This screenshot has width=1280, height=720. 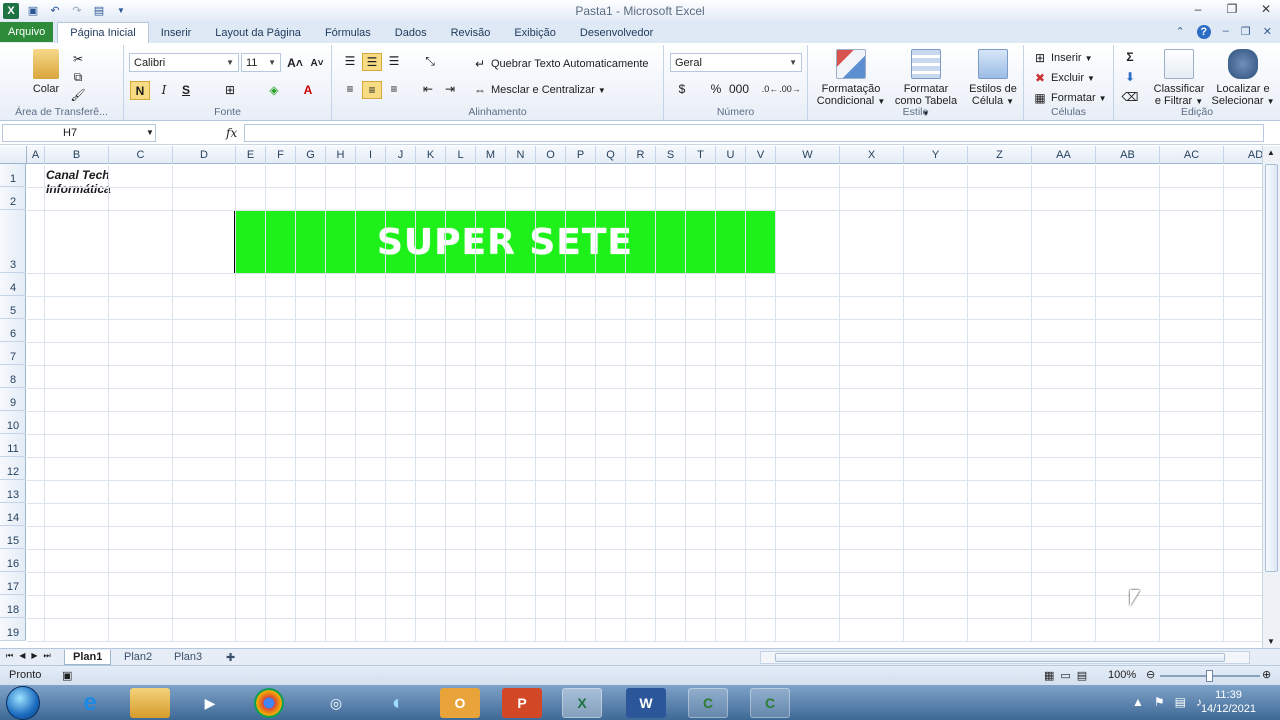 What do you see at coordinates (372, 62) in the screenshot?
I see `align-middle-icon: ☰` at bounding box center [372, 62].